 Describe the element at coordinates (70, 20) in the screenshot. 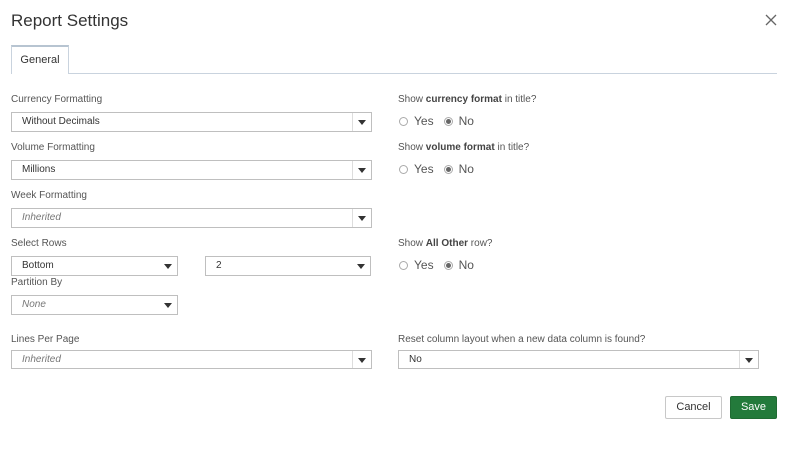

I see `dialog-title: Report Settings` at that location.